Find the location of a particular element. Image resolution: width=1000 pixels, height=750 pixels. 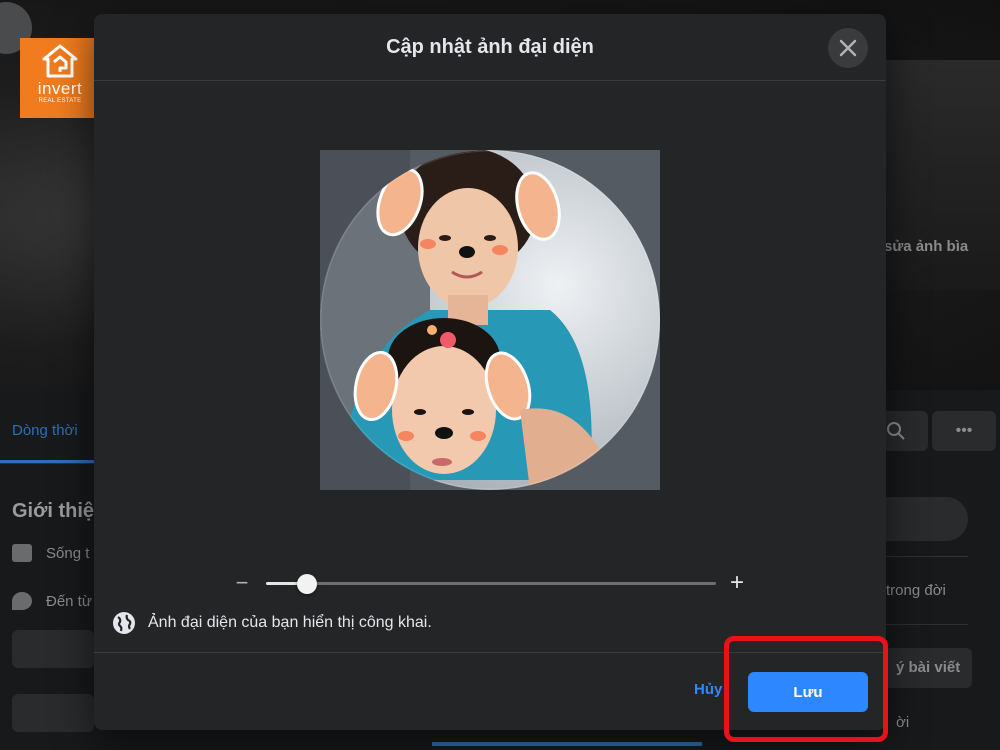

zoom-in-button: + is located at coordinates (737, 583).